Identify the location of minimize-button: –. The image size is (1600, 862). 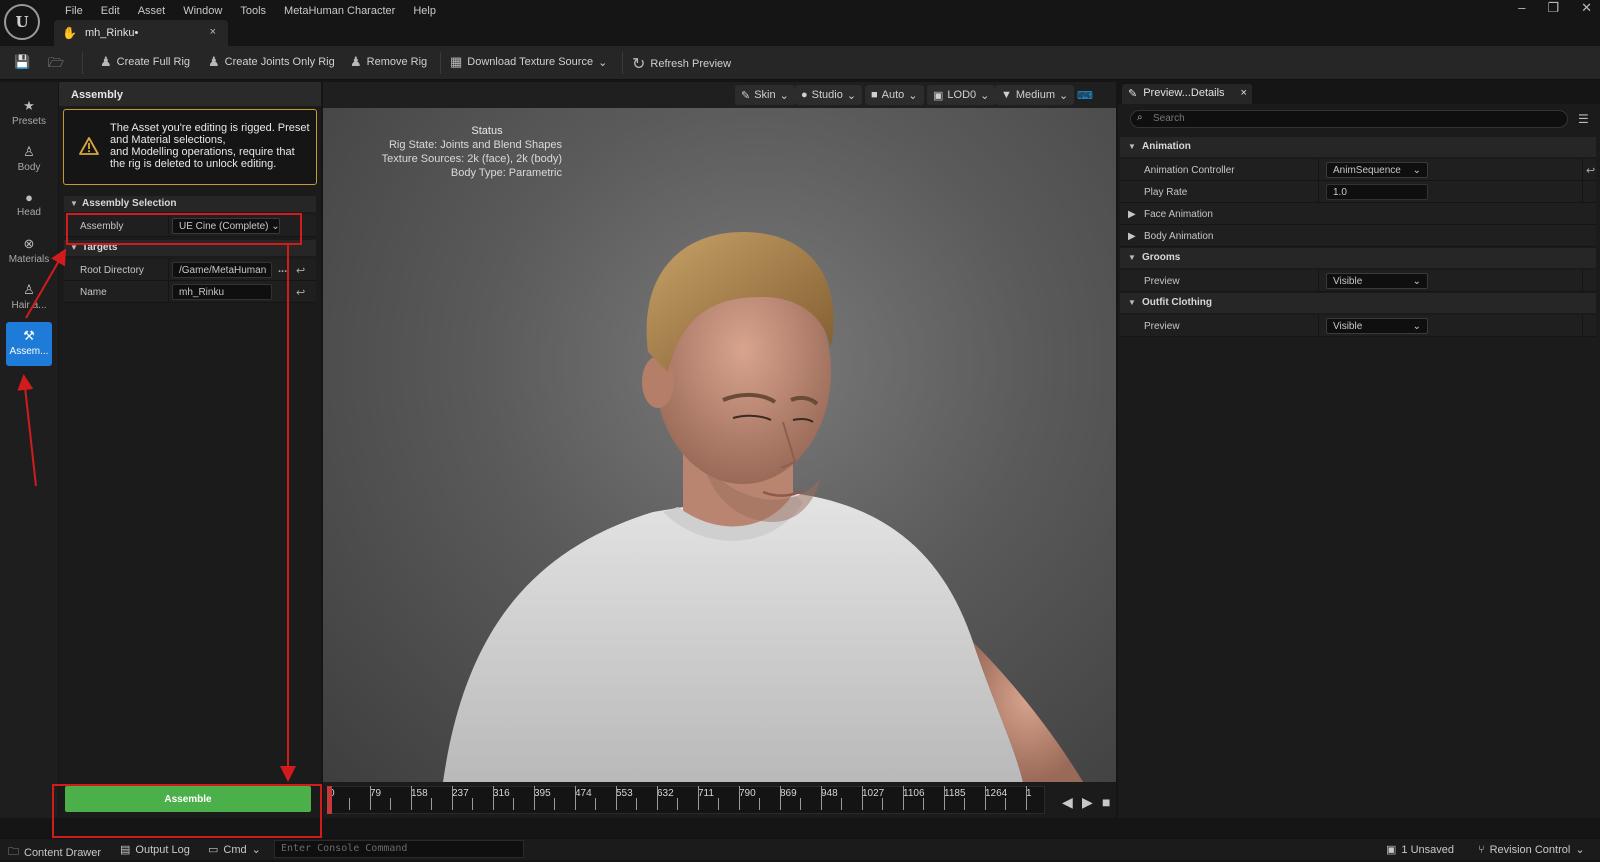
(1521, 8).